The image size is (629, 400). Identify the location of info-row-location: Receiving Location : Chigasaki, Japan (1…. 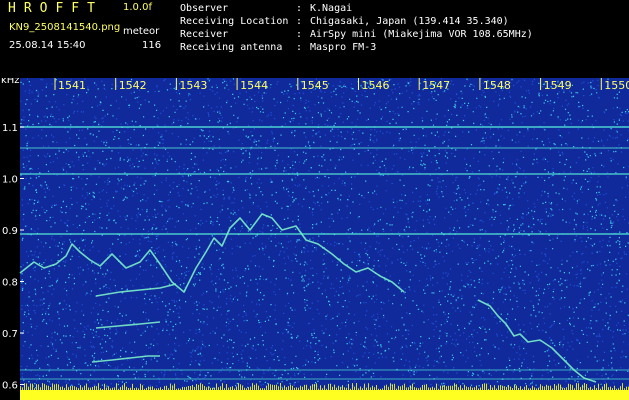
(356, 21).